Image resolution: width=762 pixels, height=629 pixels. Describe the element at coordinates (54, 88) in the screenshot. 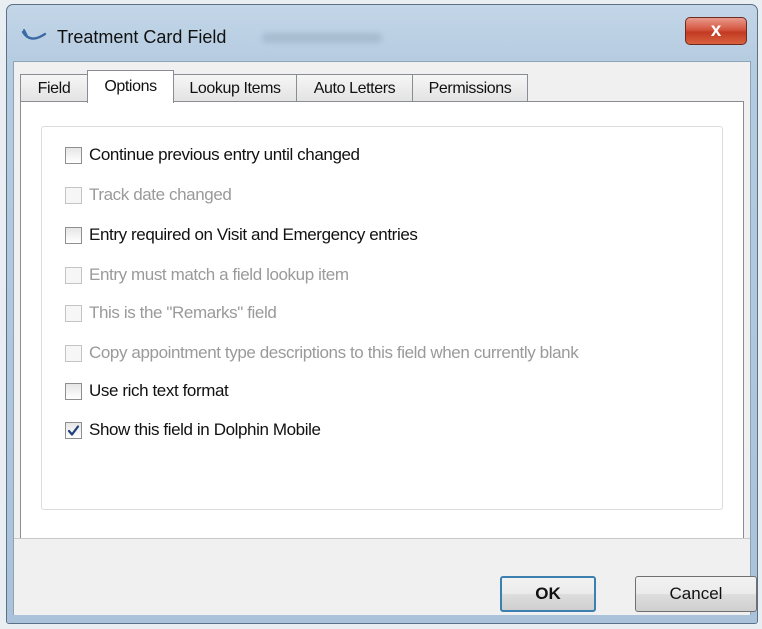

I see `tab-field: Field` at that location.